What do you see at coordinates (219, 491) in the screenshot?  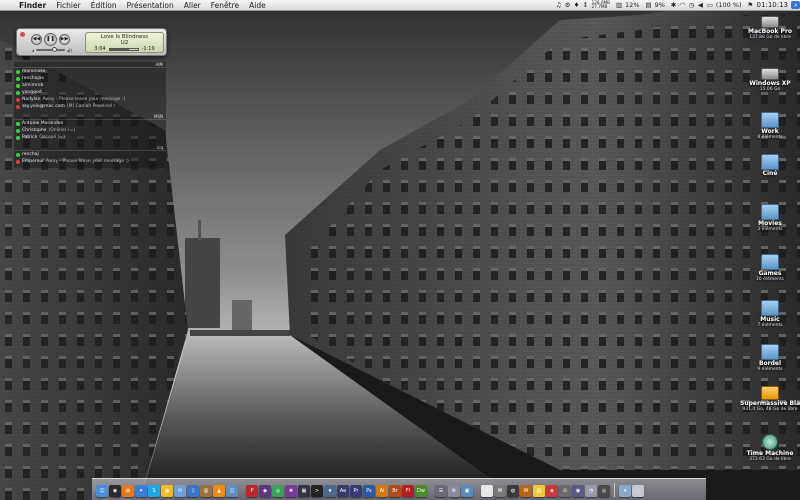 I see `vlc-icon: ▲` at bounding box center [219, 491].